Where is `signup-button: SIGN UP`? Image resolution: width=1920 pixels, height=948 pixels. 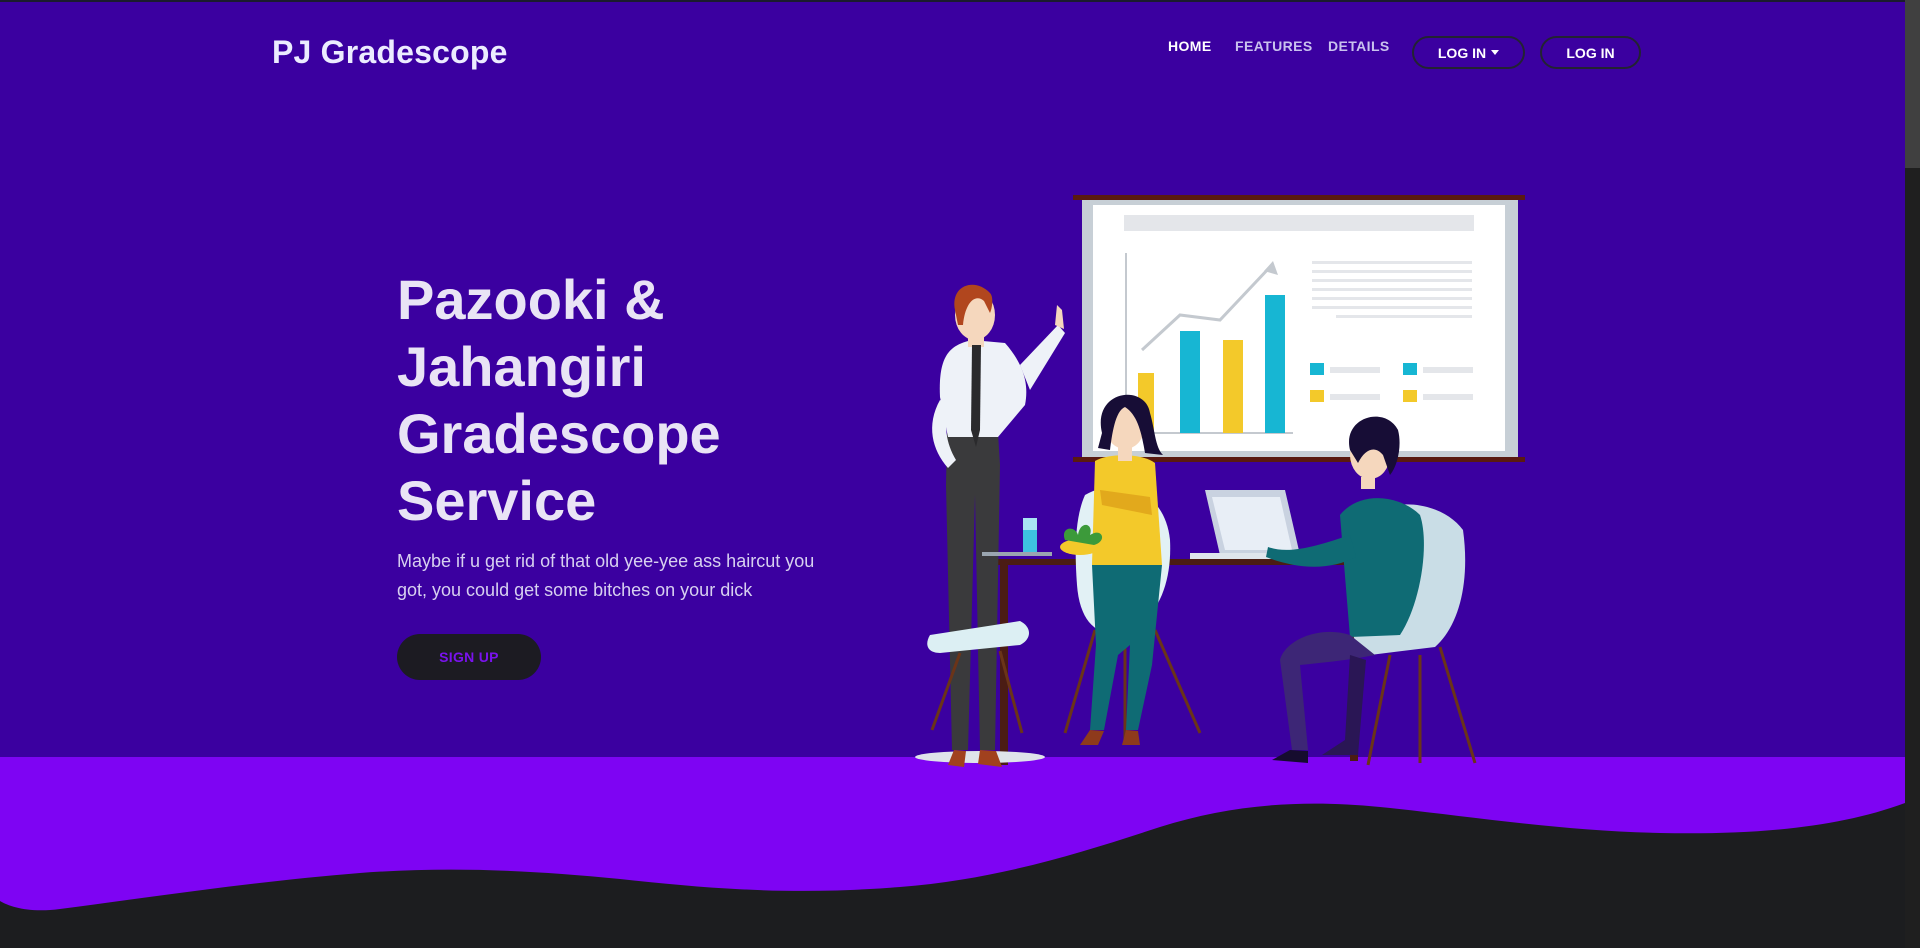 signup-button: SIGN UP is located at coordinates (469, 657).